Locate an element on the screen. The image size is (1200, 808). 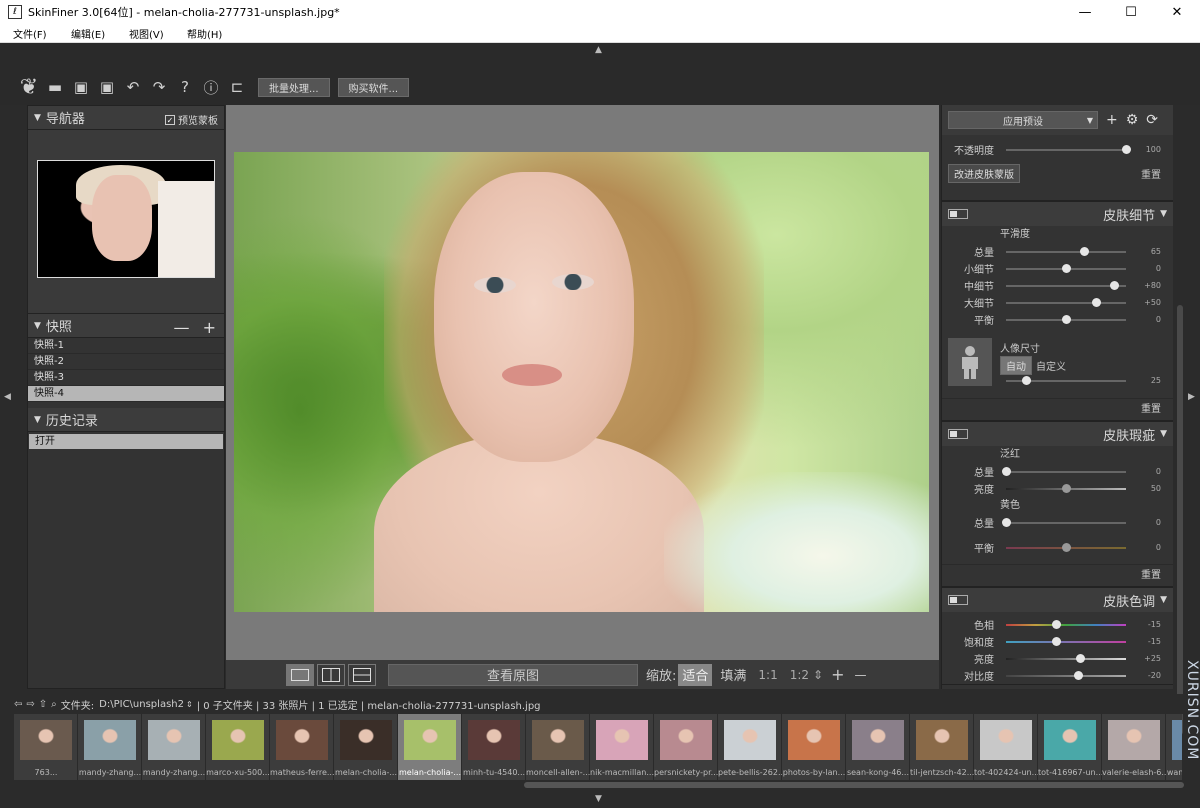
yellow-amount-slider: 总量 0 is located at coordinates (1057, 522).